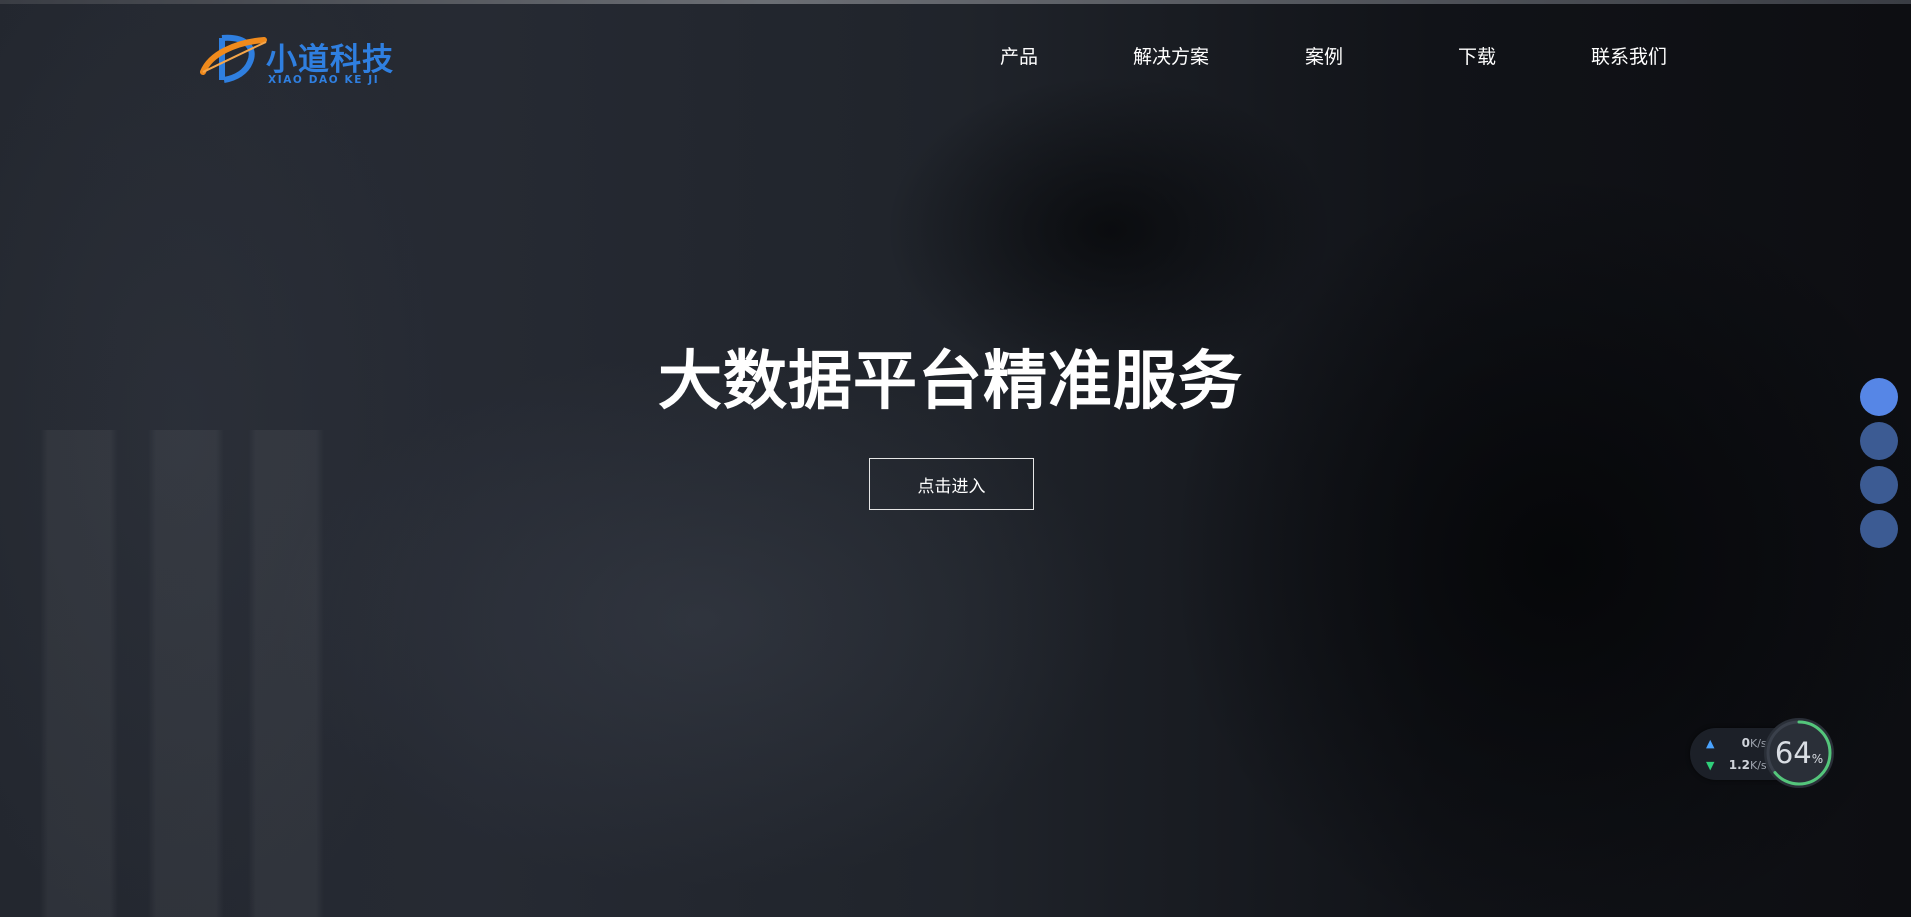  I want to click on cpu-usage-value: 64%, so click(1799, 753).